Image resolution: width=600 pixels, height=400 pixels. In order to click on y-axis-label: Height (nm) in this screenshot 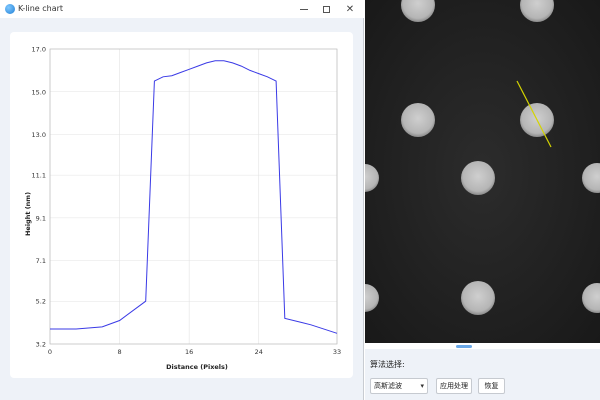, I will do `click(28, 214)`.